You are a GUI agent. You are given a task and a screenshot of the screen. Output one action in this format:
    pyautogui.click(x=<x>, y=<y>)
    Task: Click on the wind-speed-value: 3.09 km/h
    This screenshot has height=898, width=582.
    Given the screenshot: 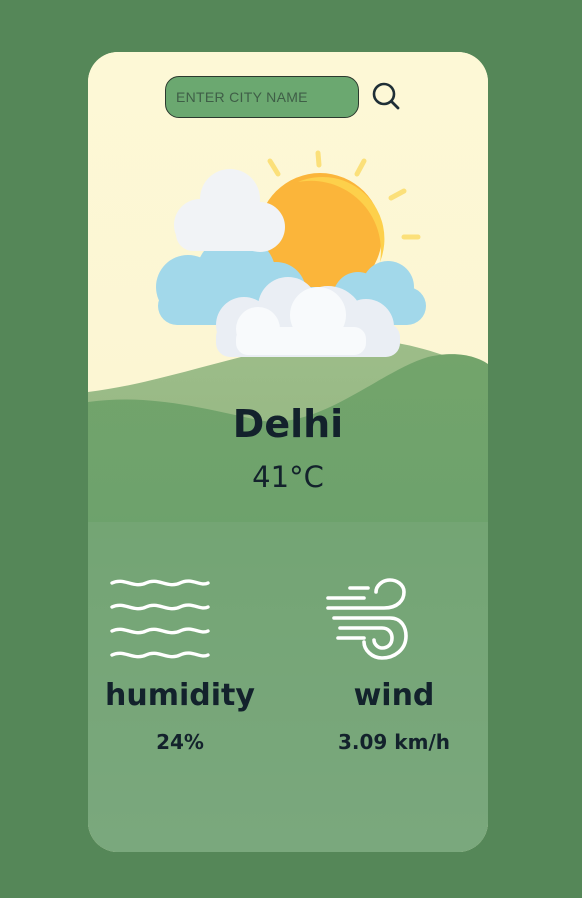 What is the action you would take?
    pyautogui.click(x=394, y=742)
    